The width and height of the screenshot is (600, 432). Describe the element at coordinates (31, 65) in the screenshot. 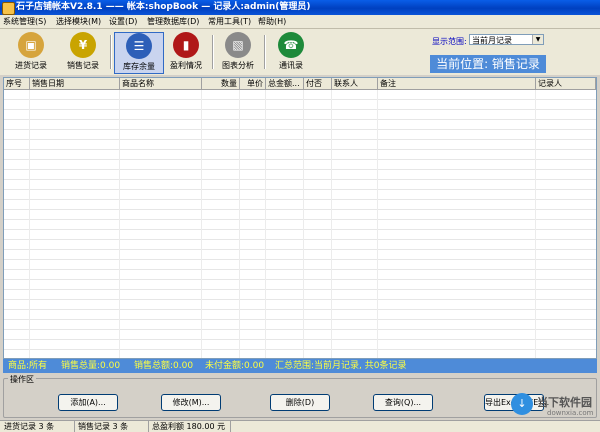

I see `purchase-records-label: 进货记录` at that location.